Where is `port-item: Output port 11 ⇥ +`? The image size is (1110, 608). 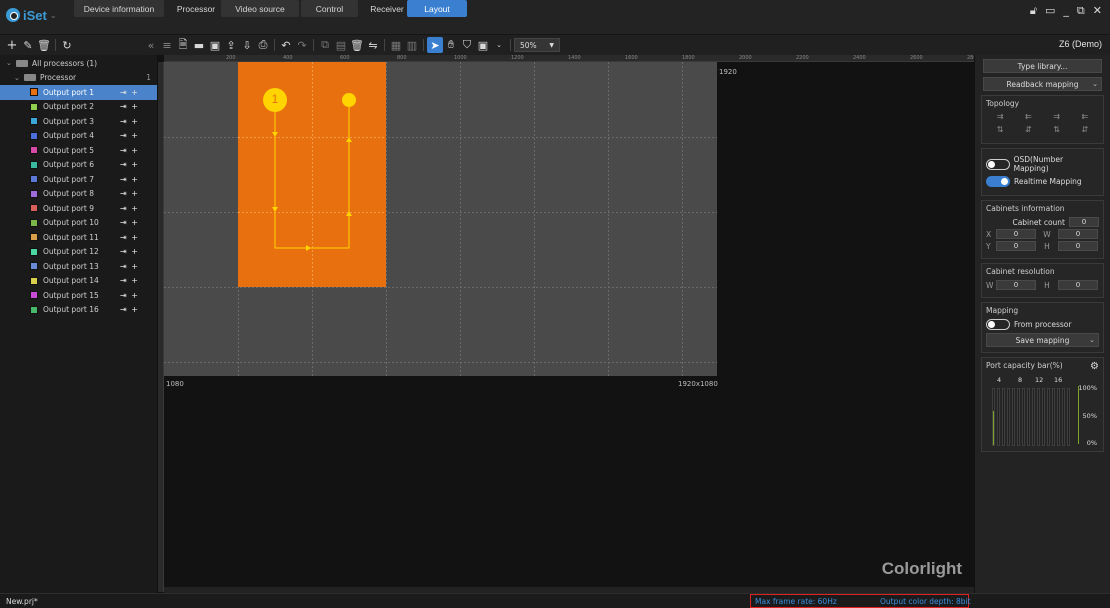
port-item: Output port 11 ⇥ + is located at coordinates (78, 237).